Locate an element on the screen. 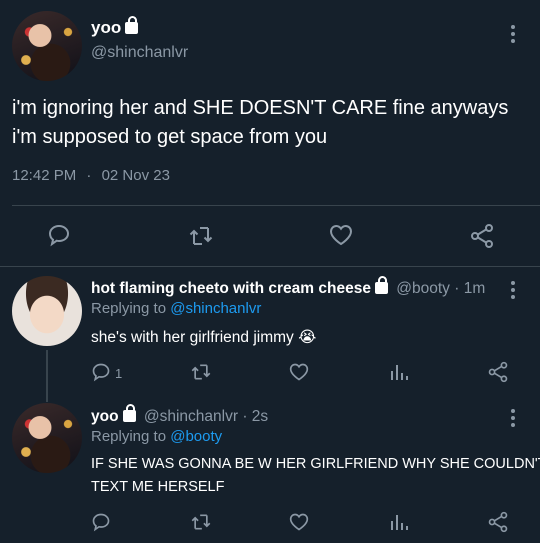 This screenshot has height=543, width=540. tweet-age: · 2s is located at coordinates (255, 416).